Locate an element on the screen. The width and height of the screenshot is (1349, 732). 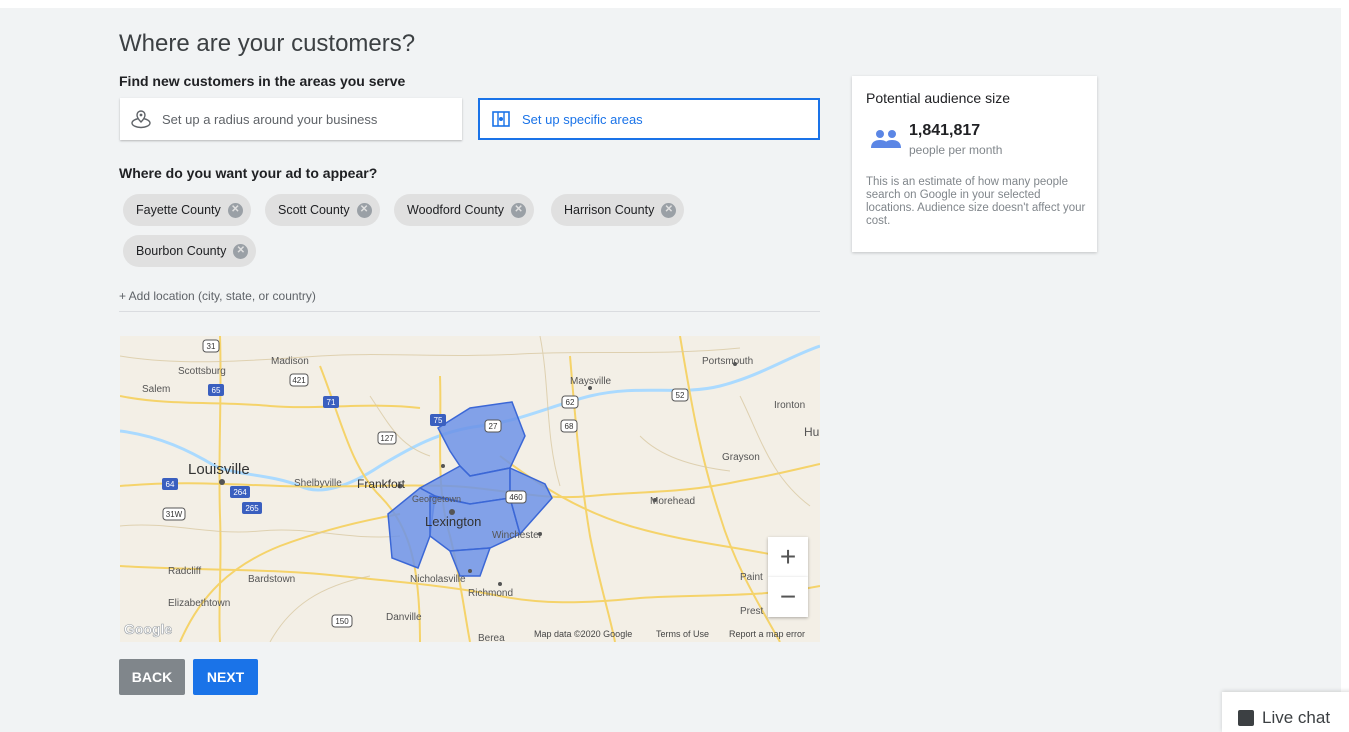
city-label: Paint is located at coordinates (751, 577).